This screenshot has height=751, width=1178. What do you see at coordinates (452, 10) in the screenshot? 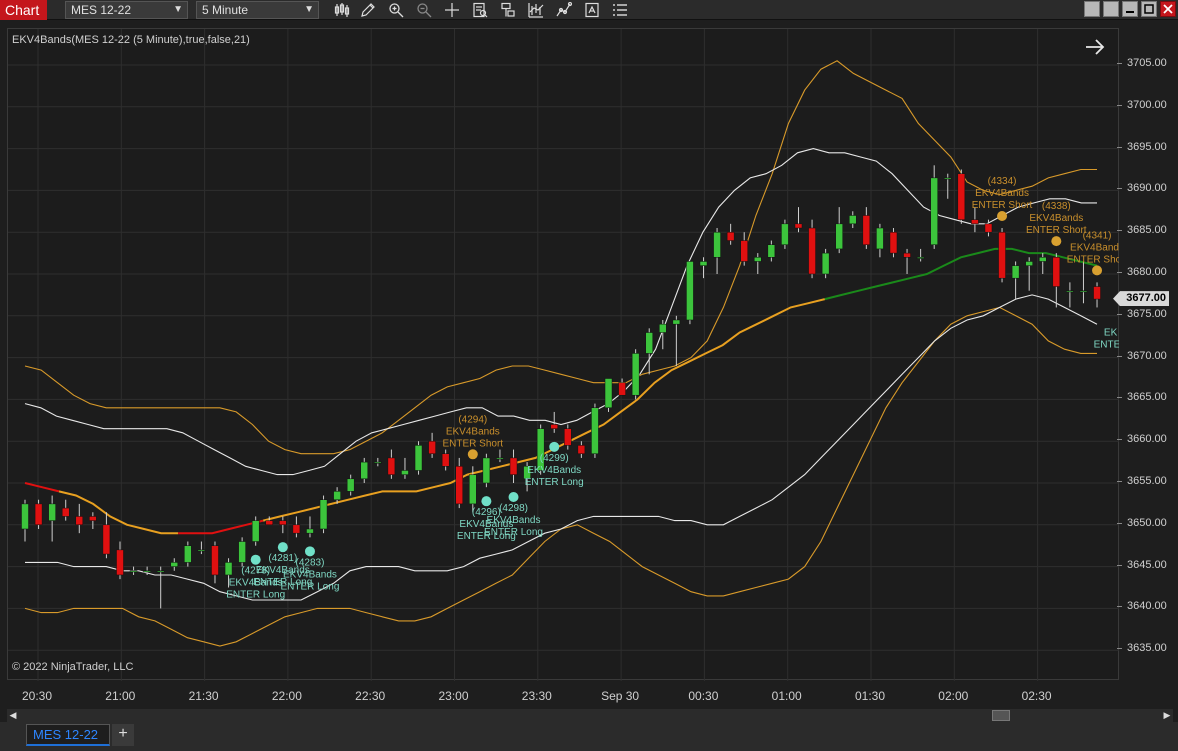
I see `crosshair-icon` at bounding box center [452, 10].